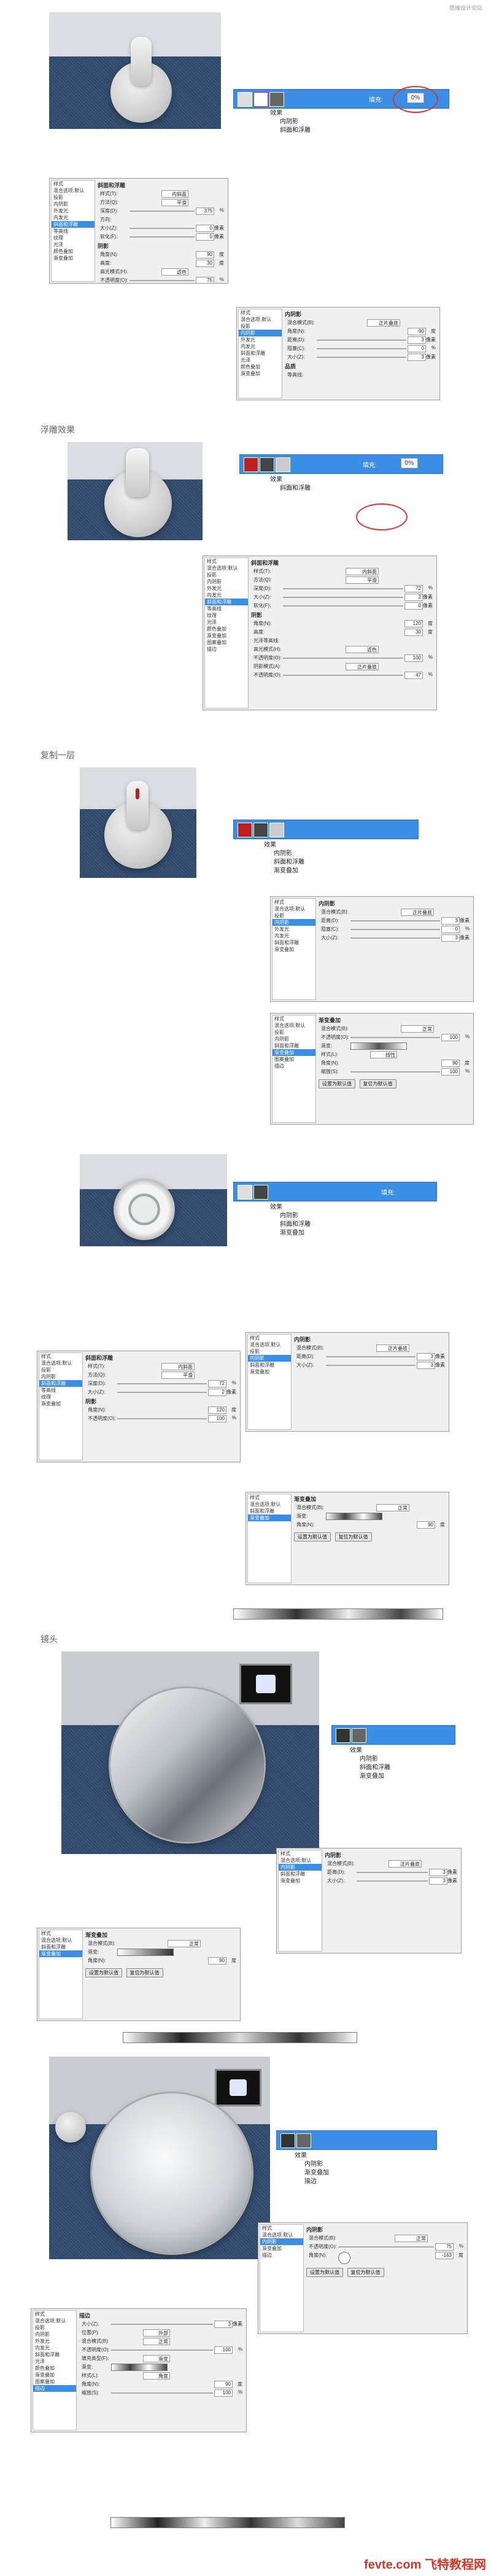  Describe the element at coordinates (162, 237) in the screenshot. I see `soften-slider` at that location.